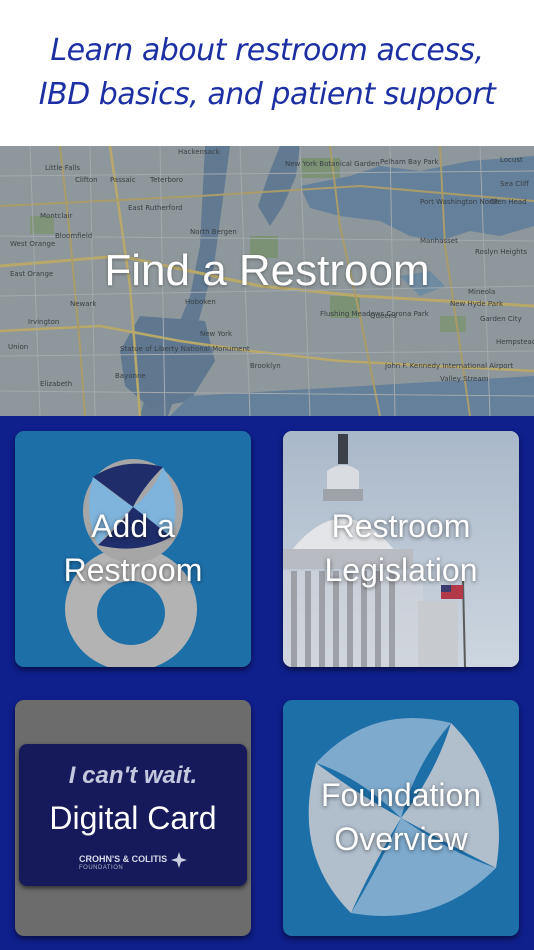 This screenshot has height=950, width=534. I want to click on foundation-overview-tile: Foundation Overview, so click(401, 818).